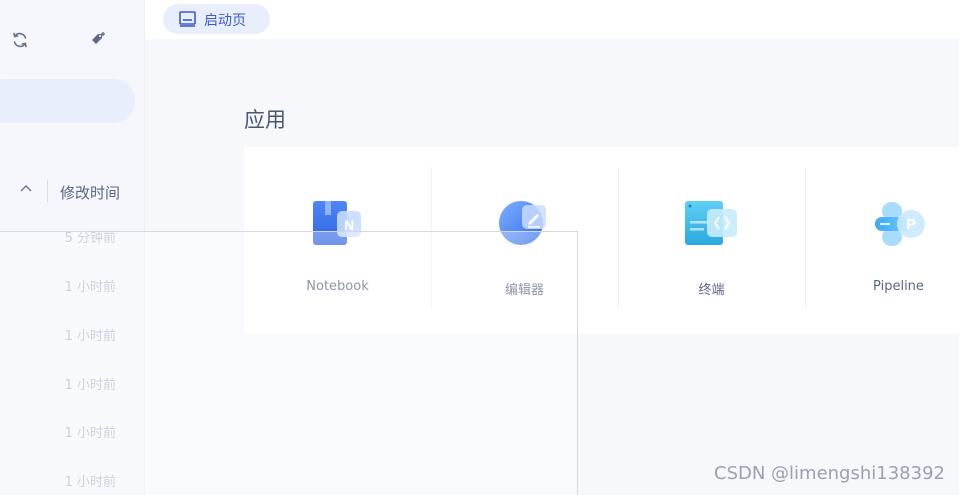  Describe the element at coordinates (898, 286) in the screenshot. I see `app-label: Pipeline` at that location.